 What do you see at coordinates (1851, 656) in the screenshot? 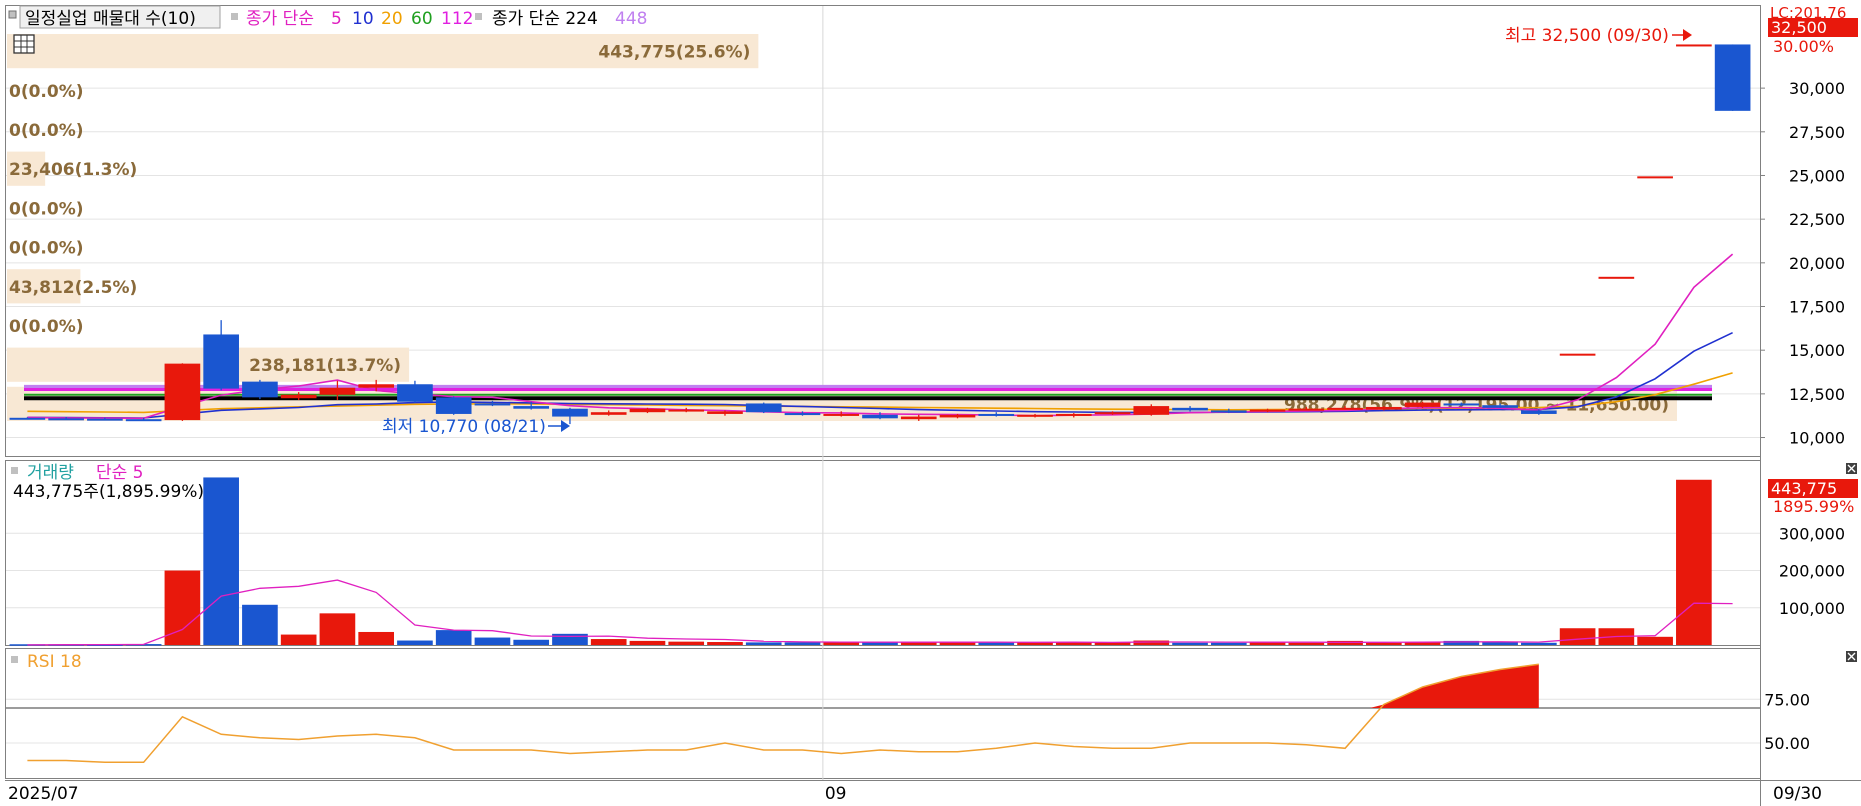
I see `rsi-close-icon` at bounding box center [1851, 656].